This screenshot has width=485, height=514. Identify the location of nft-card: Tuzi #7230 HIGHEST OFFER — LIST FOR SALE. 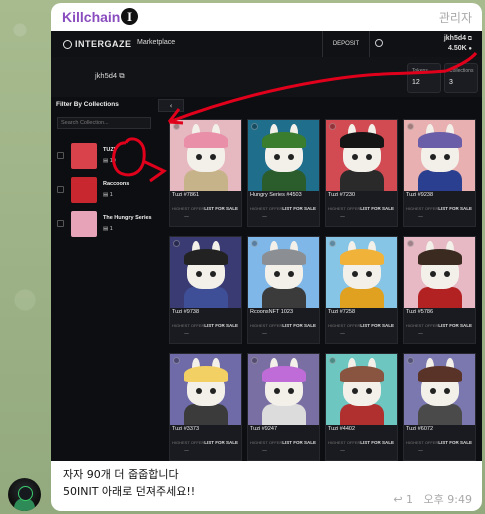
(361, 173).